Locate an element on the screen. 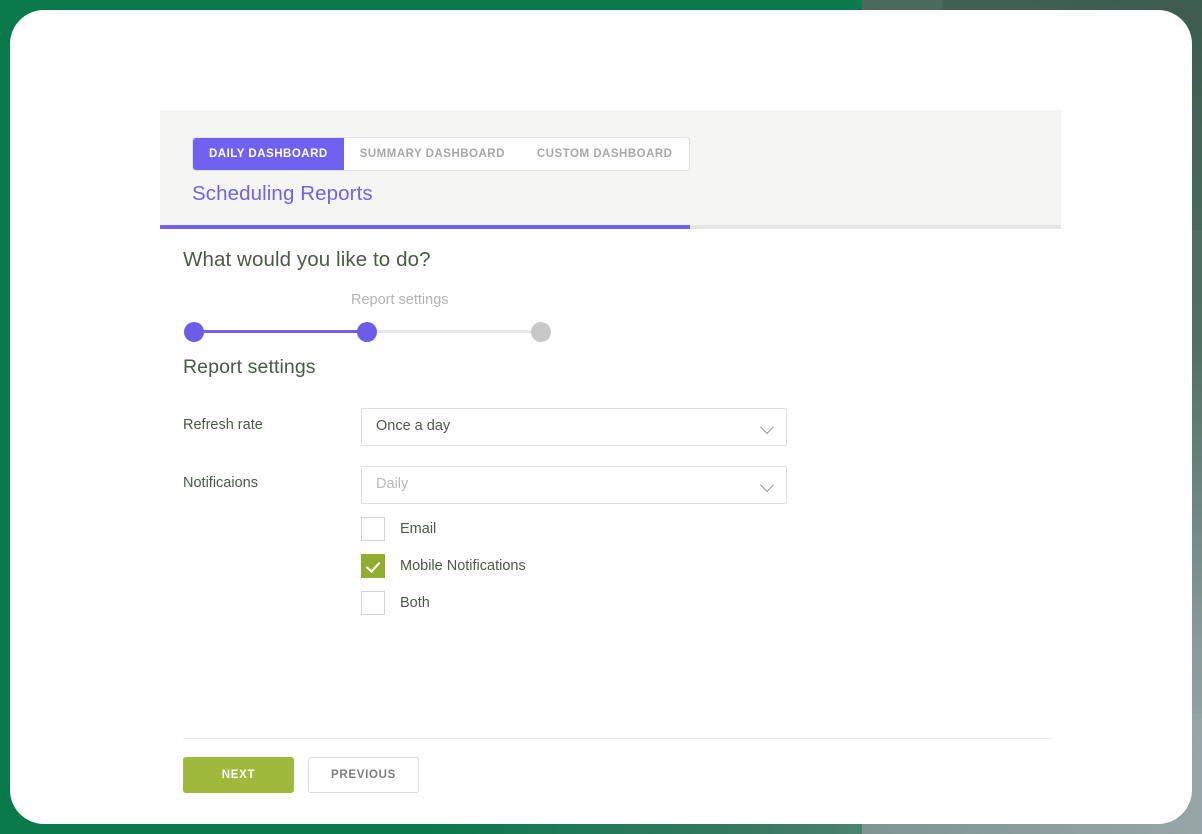 The image size is (1202, 834). stepper-current-label: Report settings is located at coordinates (400, 300).